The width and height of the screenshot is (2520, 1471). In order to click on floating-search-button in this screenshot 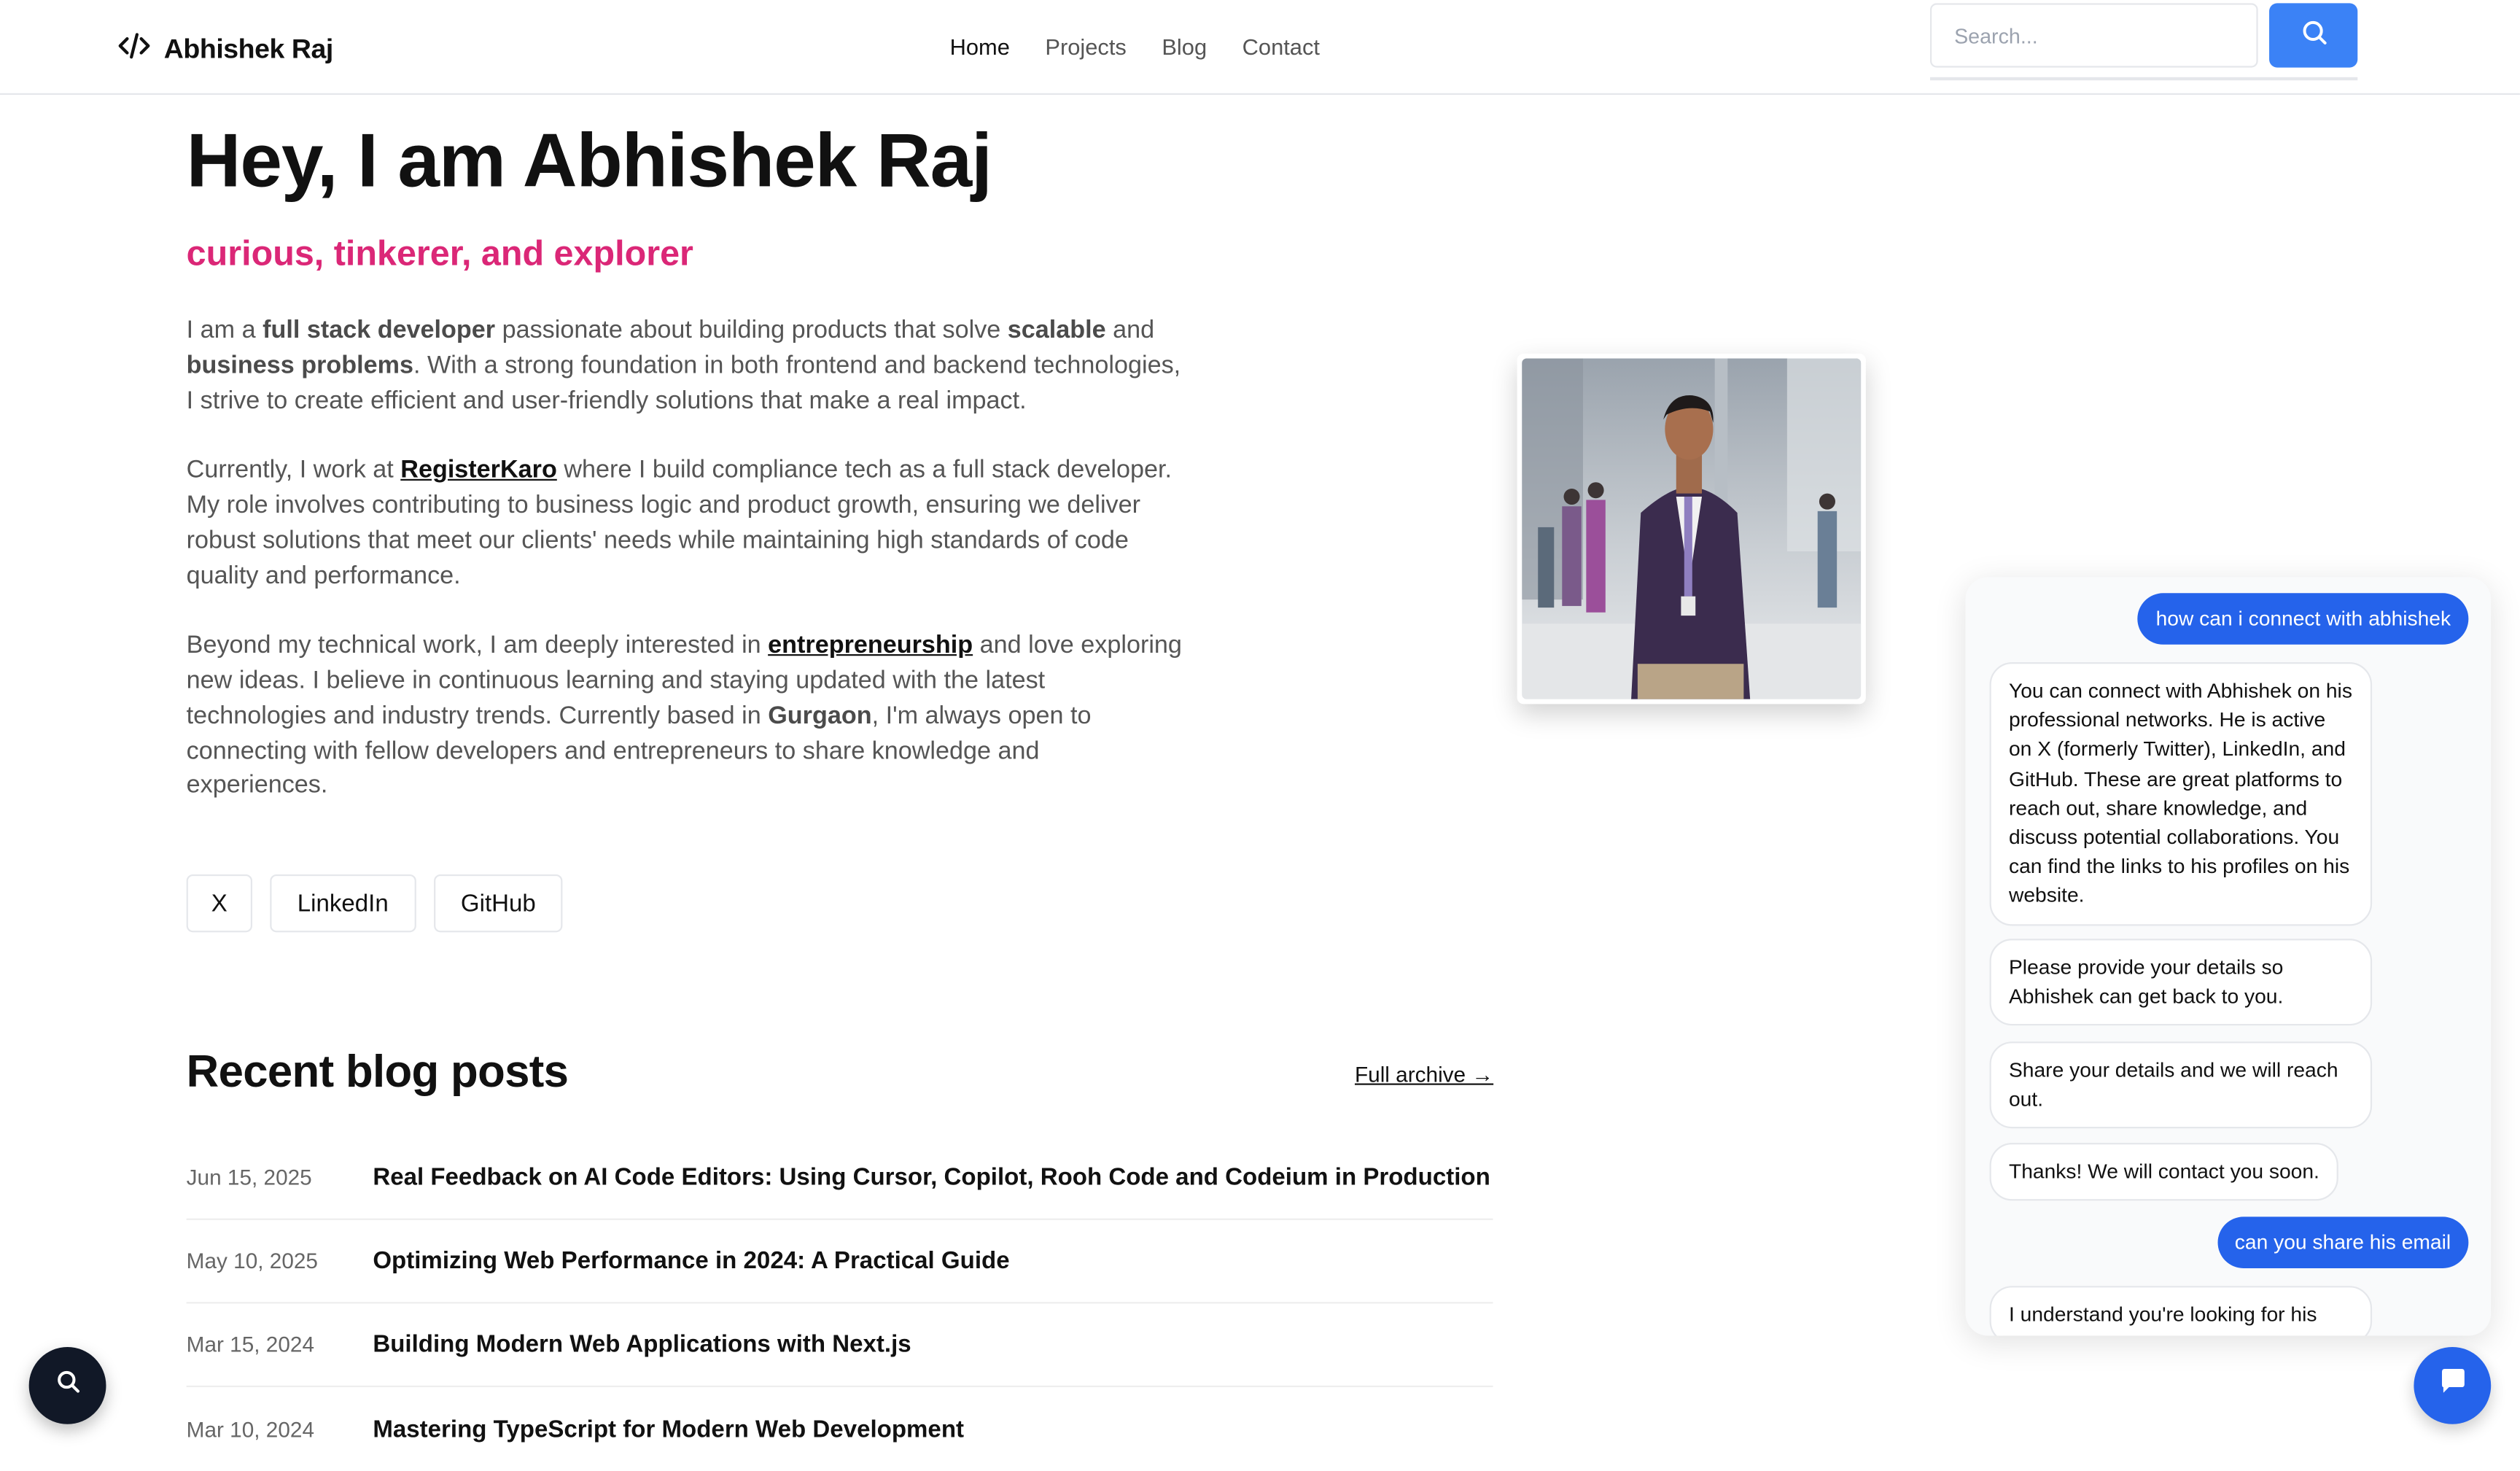, I will do `click(67, 1385)`.